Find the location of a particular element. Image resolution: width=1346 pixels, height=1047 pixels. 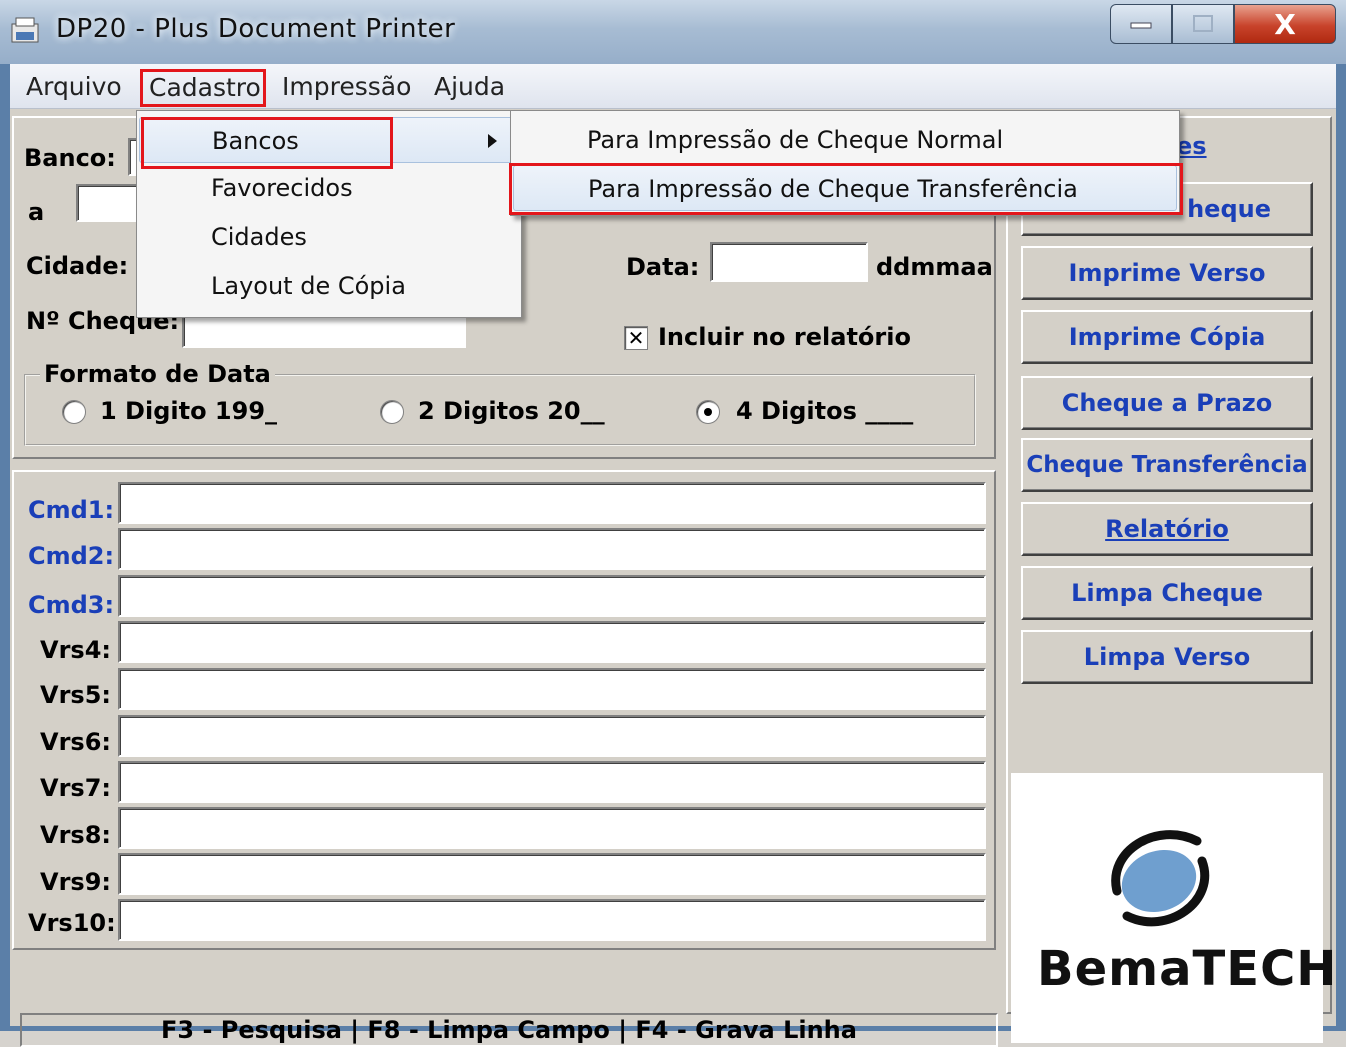

minimize-button is located at coordinates (1141, 24).